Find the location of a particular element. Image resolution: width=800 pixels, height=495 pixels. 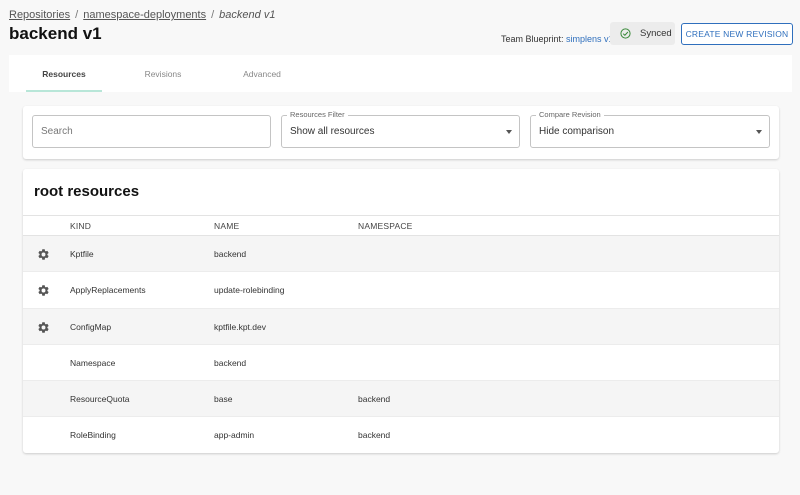

table-header: KIND NAME NAMESPACE is located at coordinates (401, 225).